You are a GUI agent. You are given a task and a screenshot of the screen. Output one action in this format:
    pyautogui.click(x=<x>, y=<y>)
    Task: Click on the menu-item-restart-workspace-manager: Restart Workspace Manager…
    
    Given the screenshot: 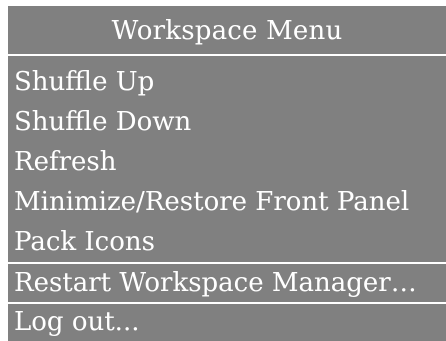 What is the action you would take?
    pyautogui.click(x=227, y=283)
    